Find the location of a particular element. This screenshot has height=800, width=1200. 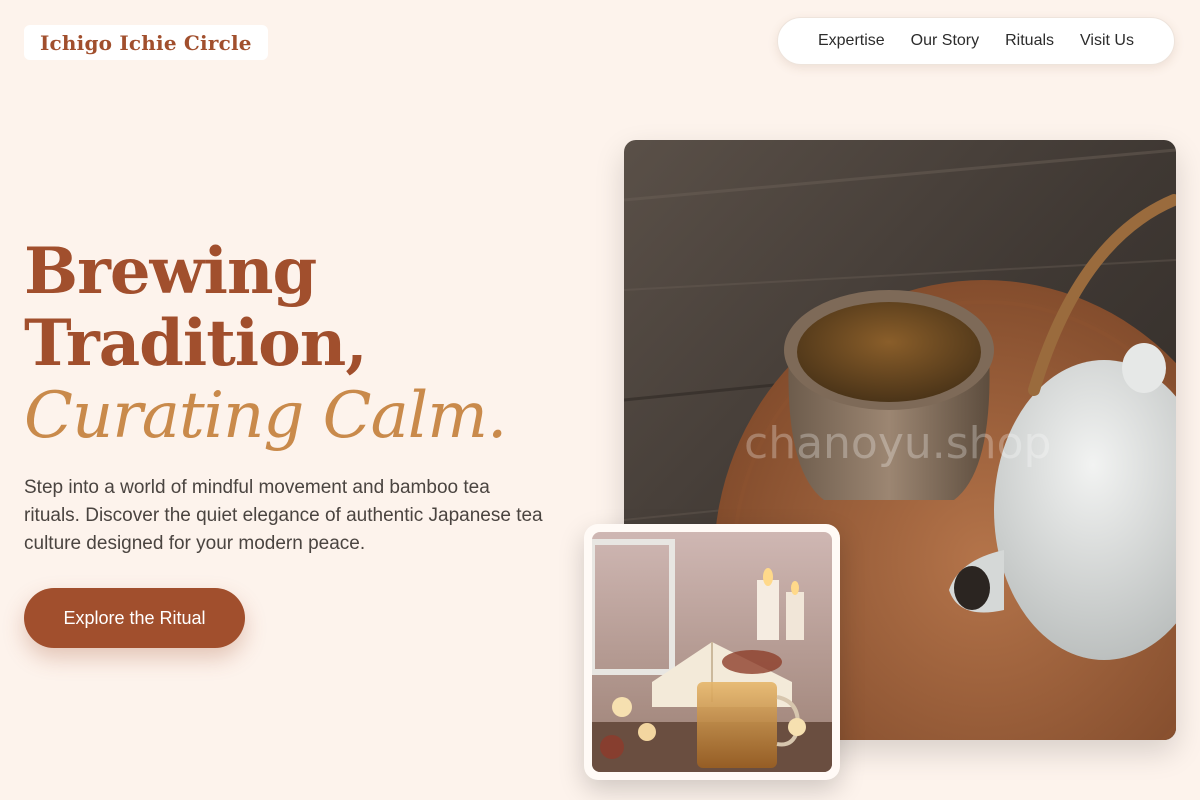

nav-item-expertise: Expertise is located at coordinates (851, 41).